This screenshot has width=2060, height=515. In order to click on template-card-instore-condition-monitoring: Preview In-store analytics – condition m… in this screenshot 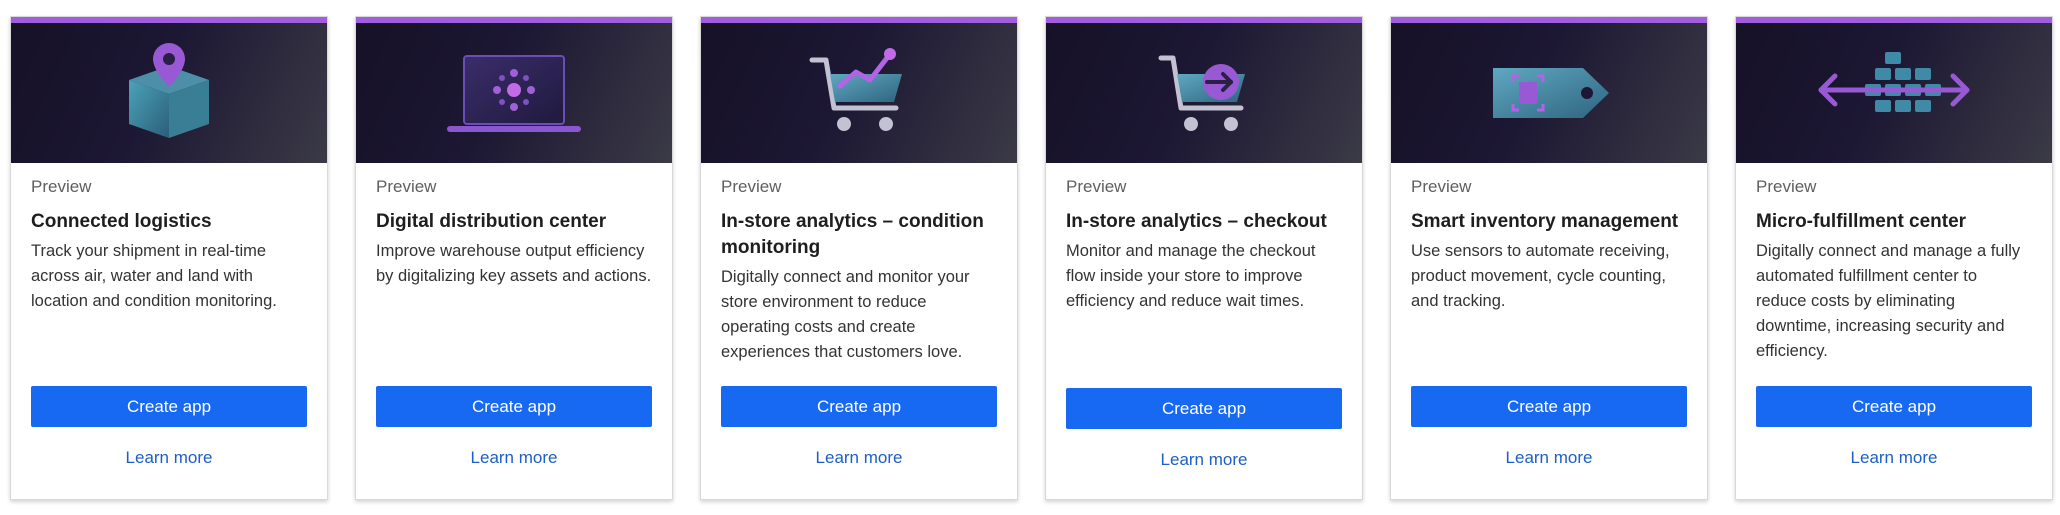, I will do `click(859, 258)`.